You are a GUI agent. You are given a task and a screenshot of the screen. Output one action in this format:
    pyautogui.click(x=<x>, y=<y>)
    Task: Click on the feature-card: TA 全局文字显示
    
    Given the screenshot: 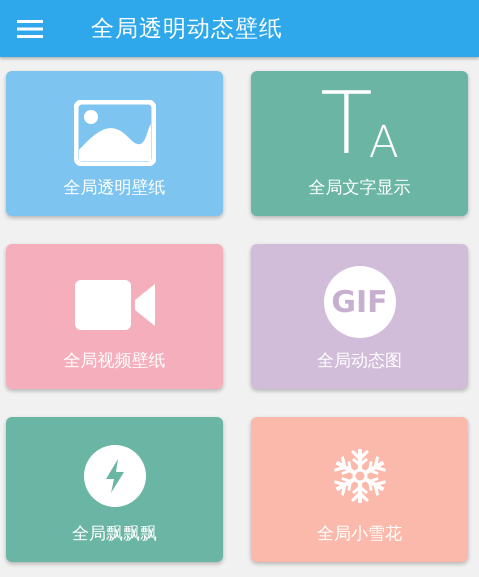 What is the action you would take?
    pyautogui.click(x=359, y=143)
    